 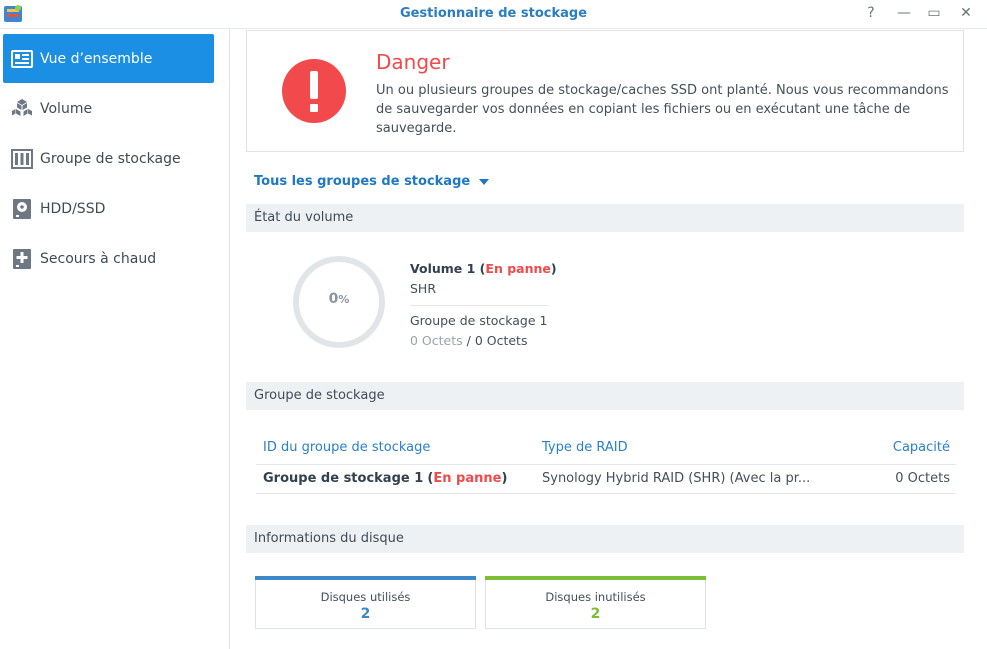 What do you see at coordinates (904, 13) in the screenshot?
I see `minimize-icon: —` at bounding box center [904, 13].